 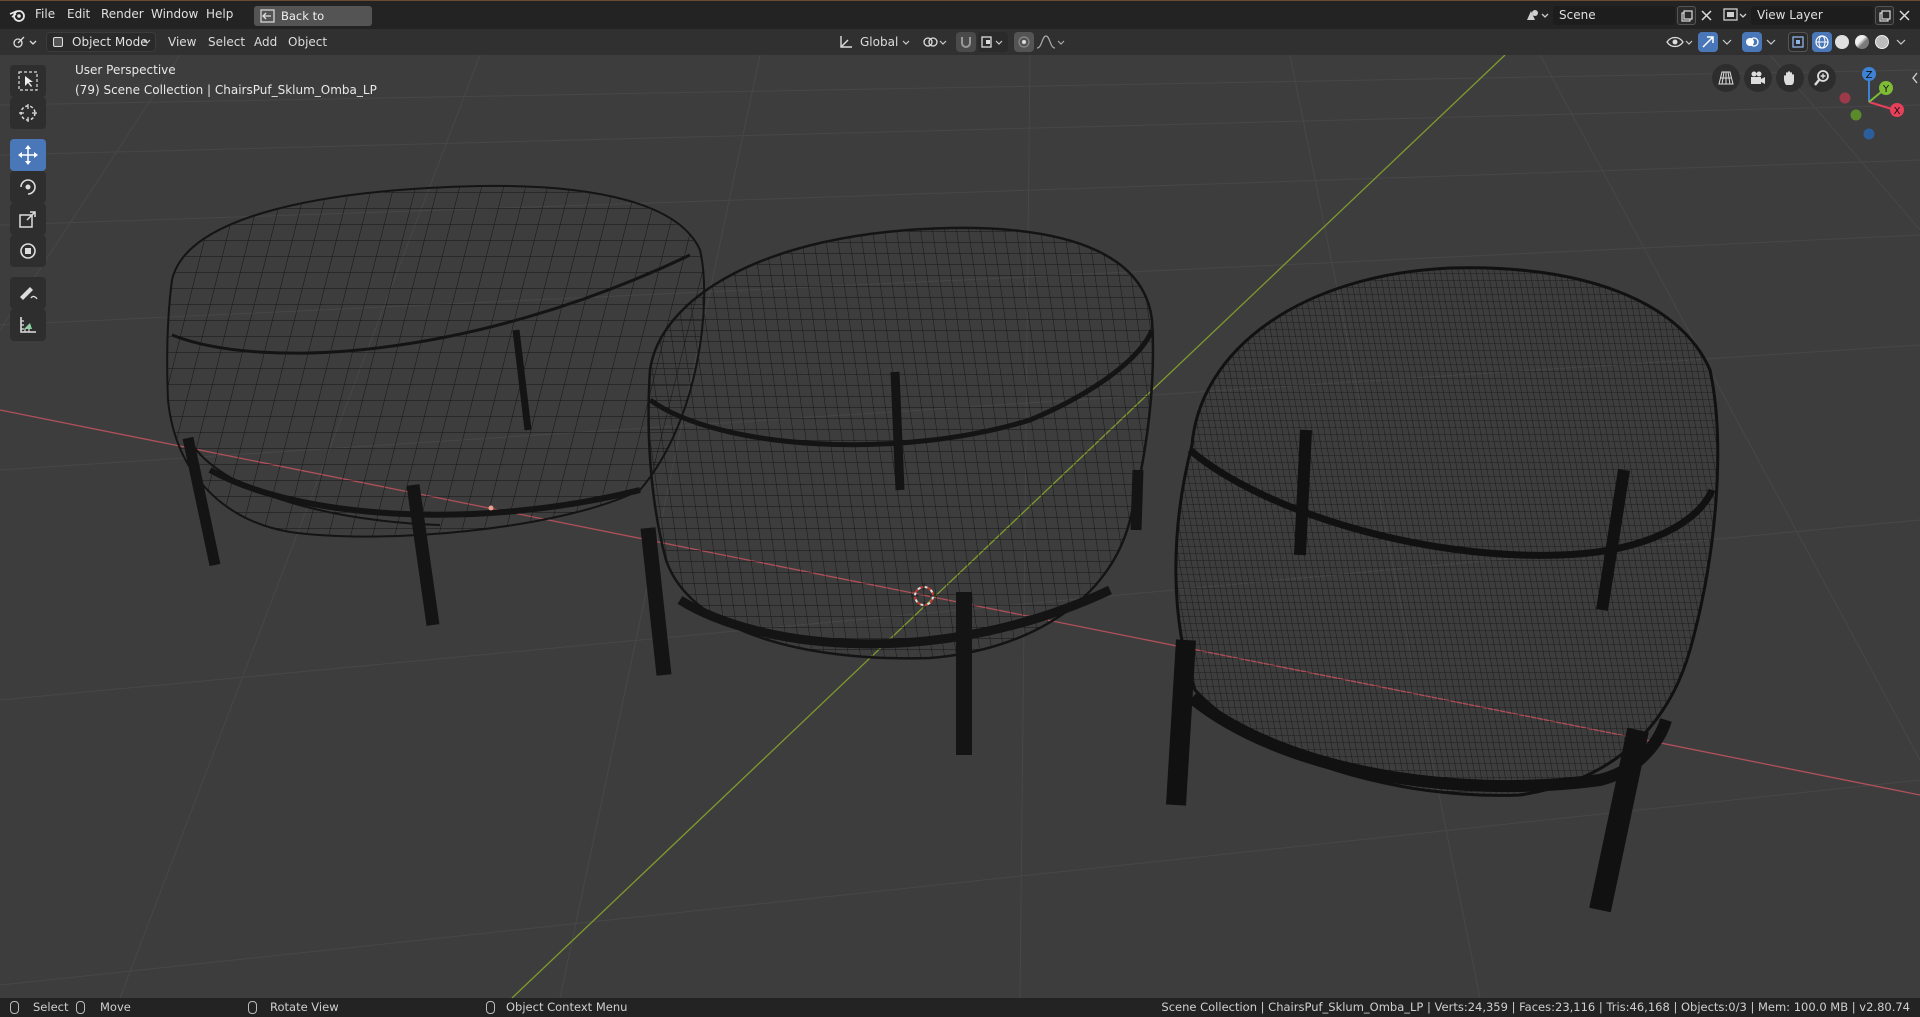 I want to click on magnet-icon, so click(x=966, y=42).